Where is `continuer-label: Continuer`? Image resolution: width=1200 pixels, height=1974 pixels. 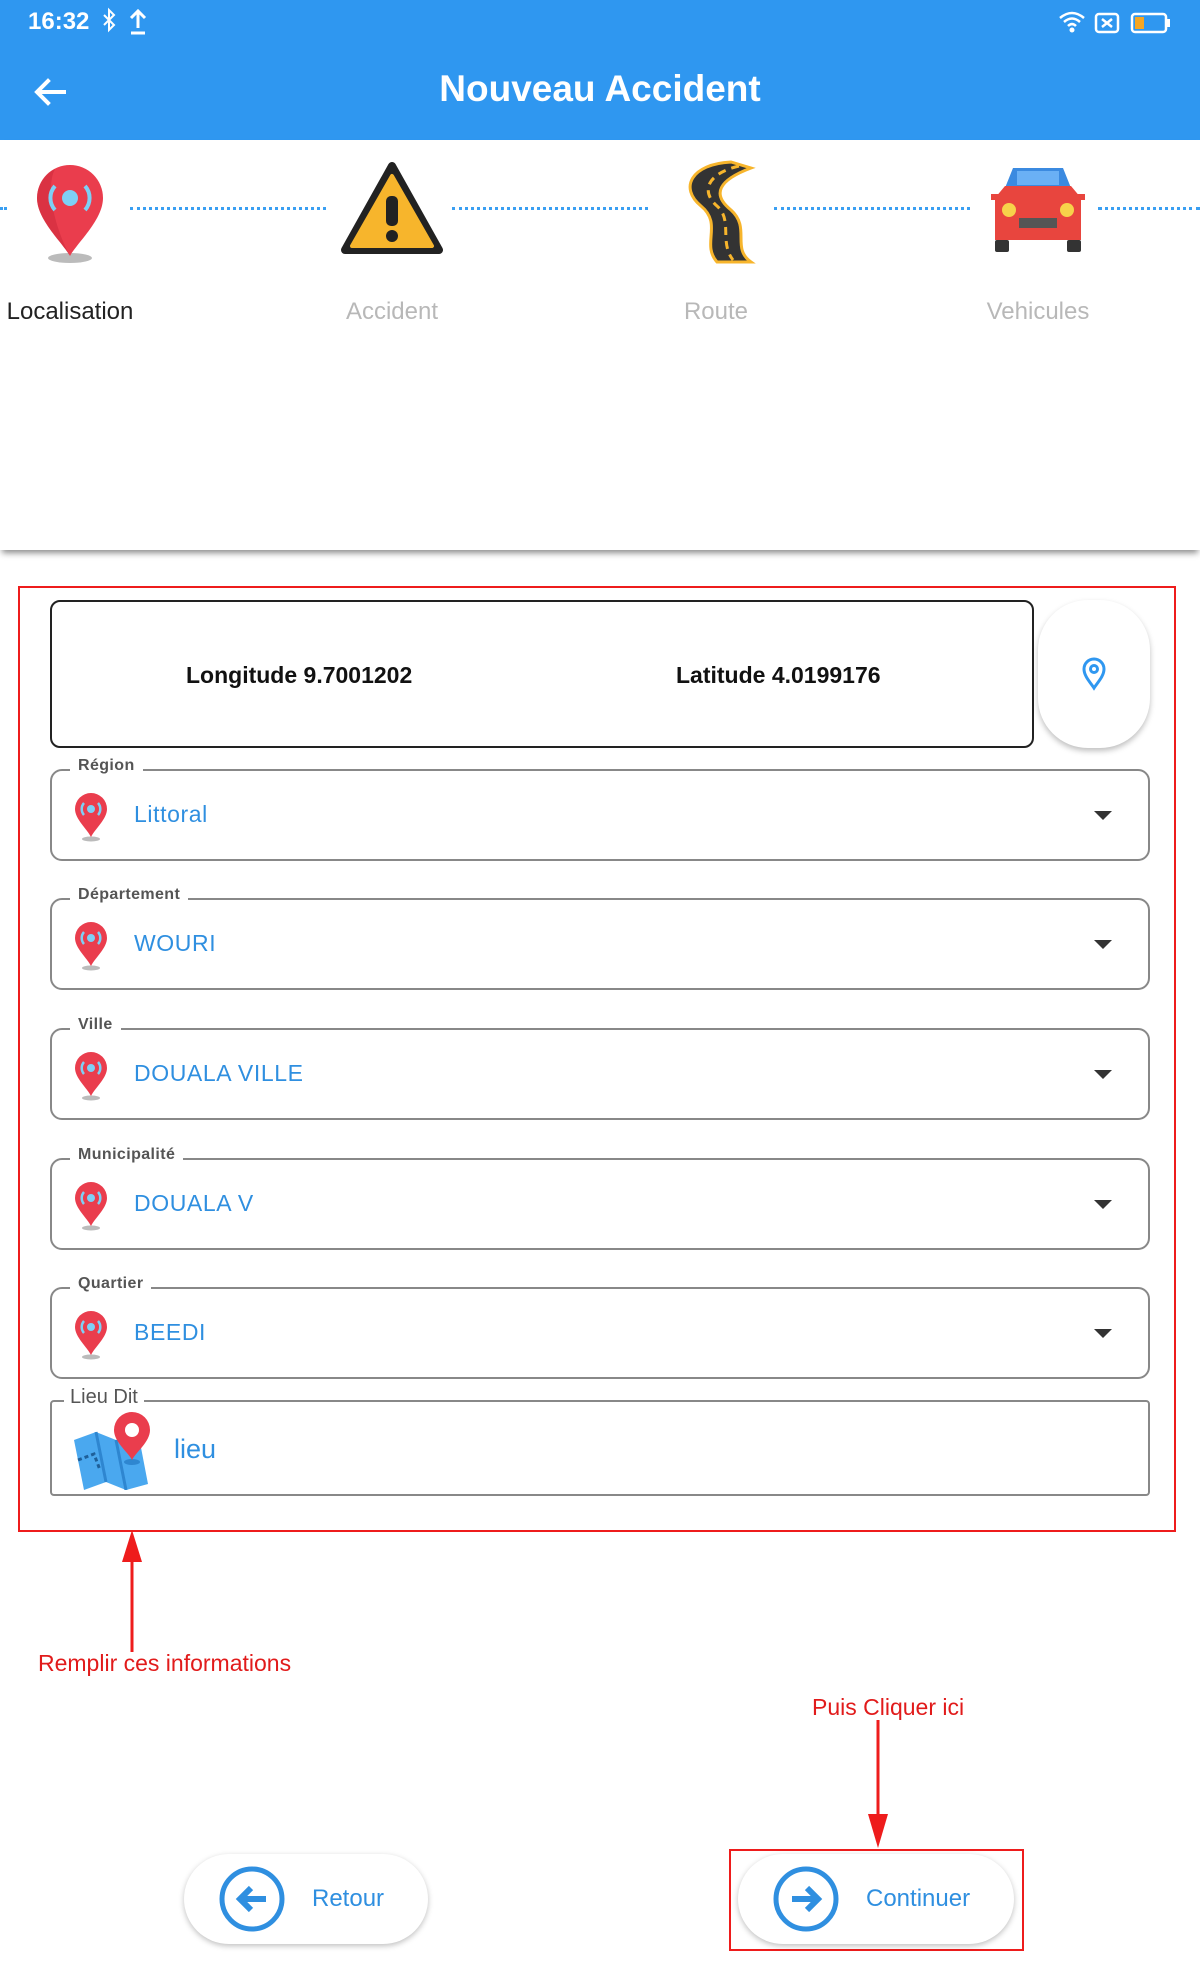 continuer-label: Continuer is located at coordinates (918, 1898).